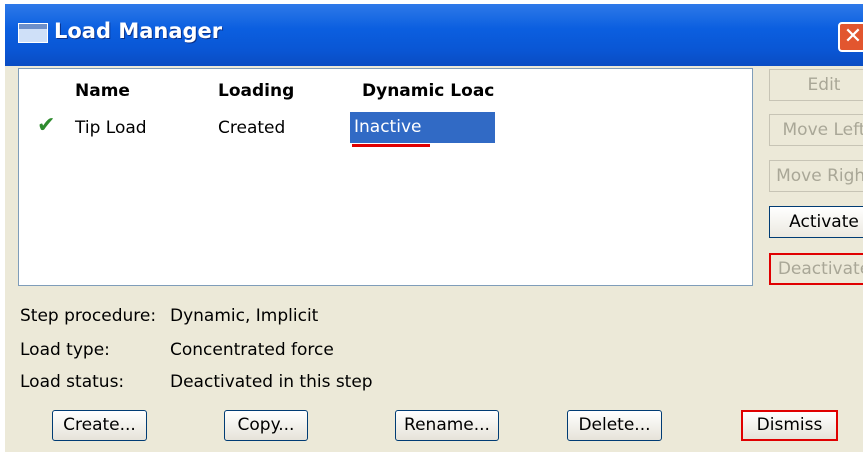 This screenshot has width=863, height=452. Describe the element at coordinates (816, 222) in the screenshot. I see `activate-button: Activate` at that location.